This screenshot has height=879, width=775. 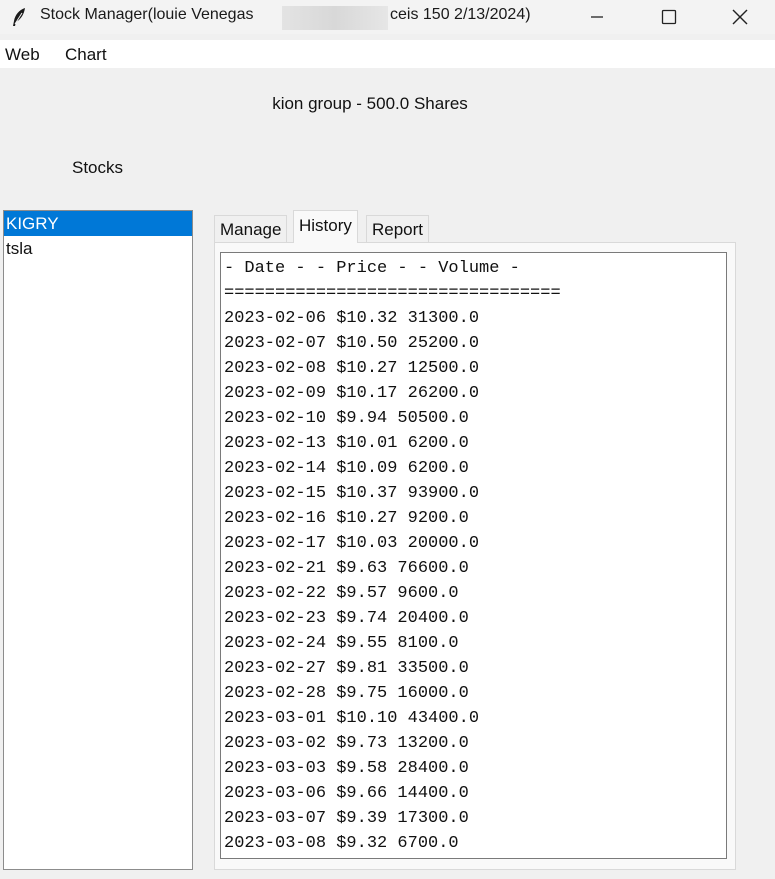 I want to click on tab-history: History, so click(x=325, y=226).